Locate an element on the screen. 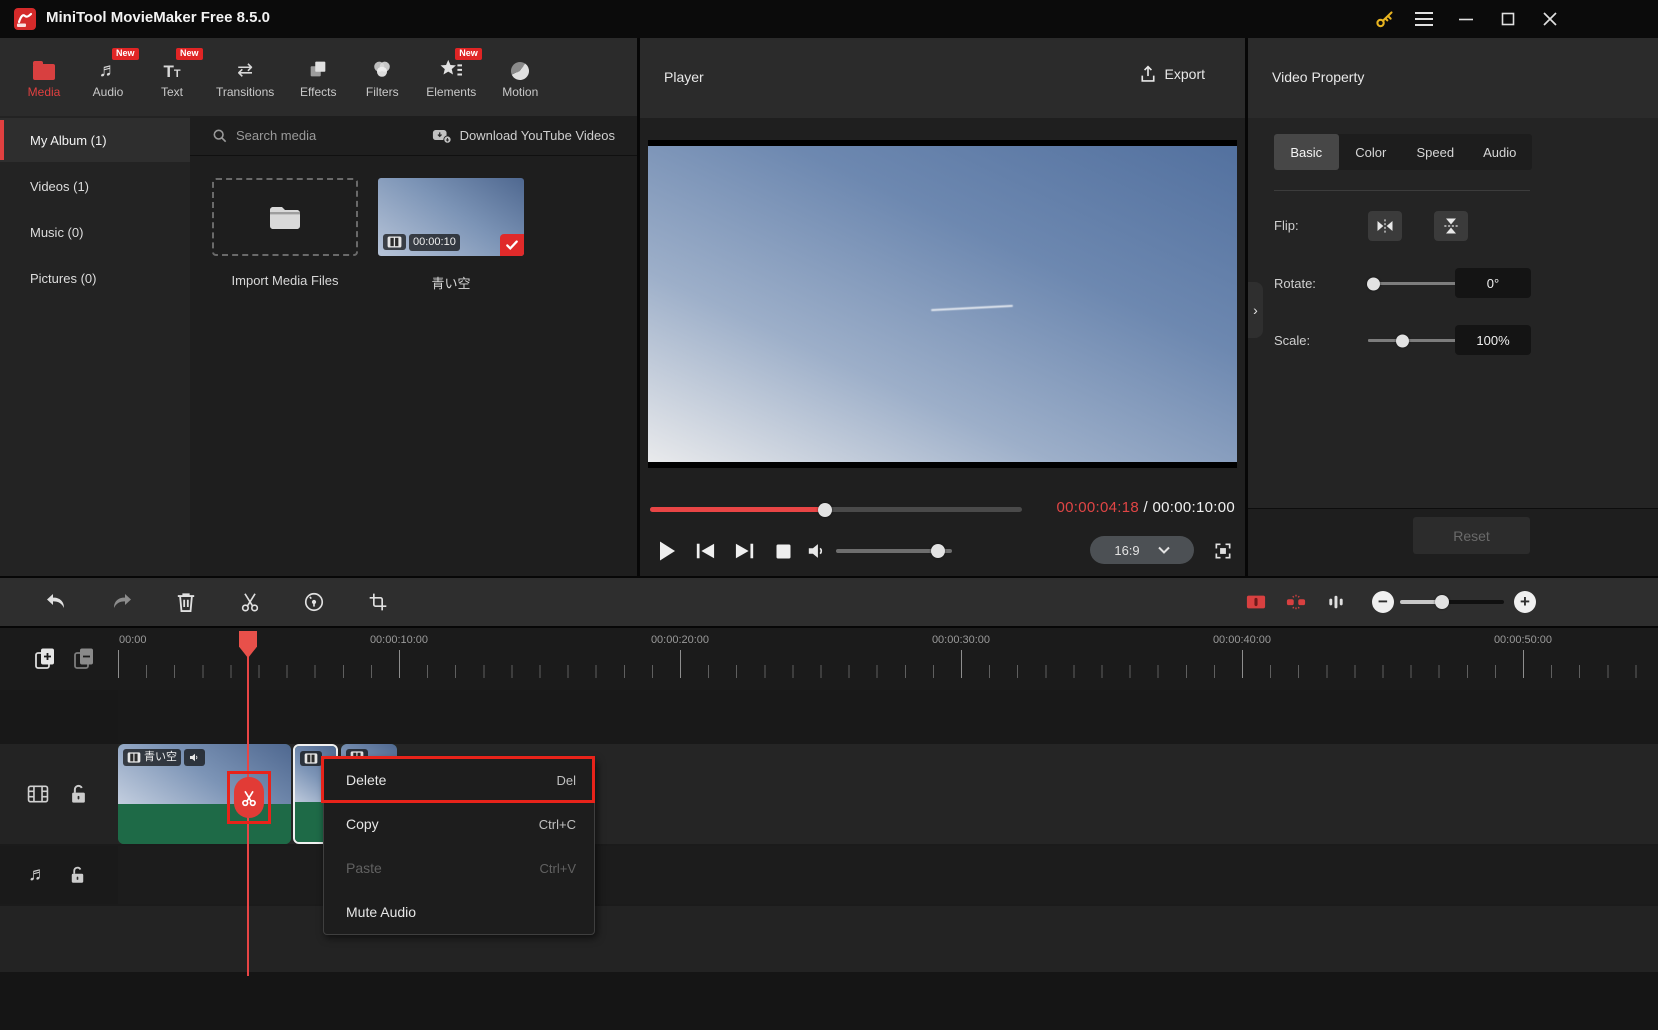 This screenshot has width=1658, height=1030. tab-elements: New Elements is located at coordinates (454, 73).